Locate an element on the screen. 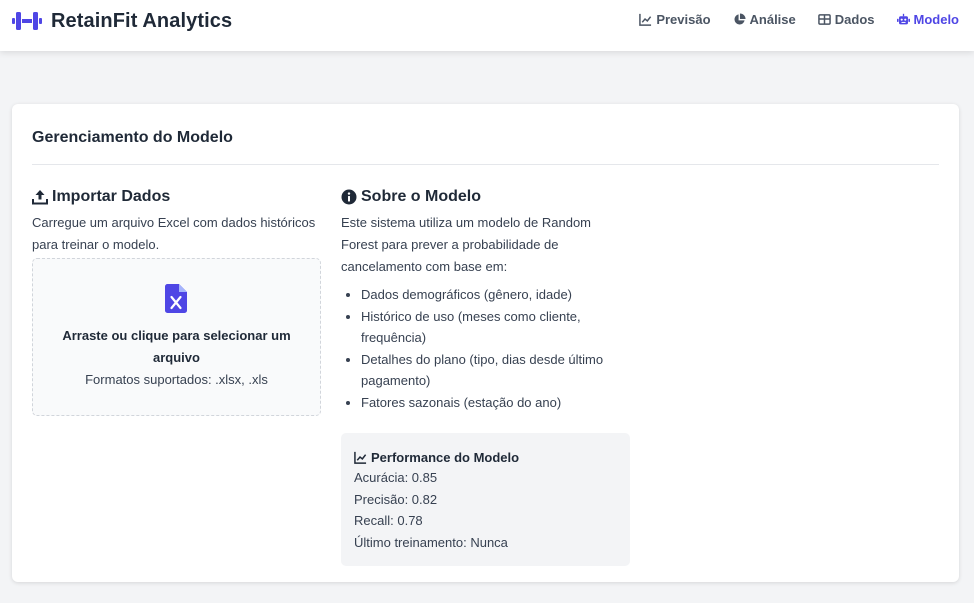 This screenshot has height=603, width=974. info-circle-icon is located at coordinates (349, 197).